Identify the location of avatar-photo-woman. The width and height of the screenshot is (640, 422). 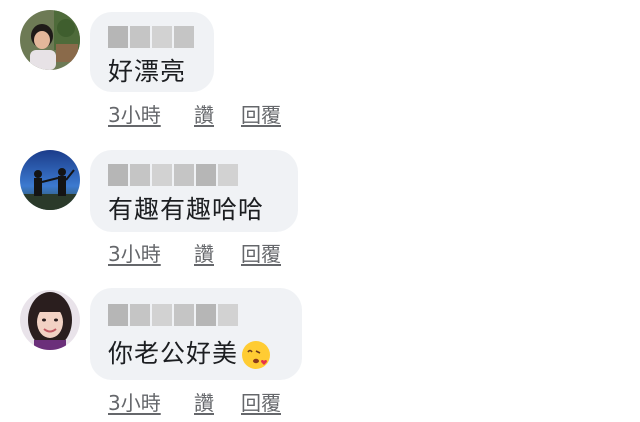
(50, 320).